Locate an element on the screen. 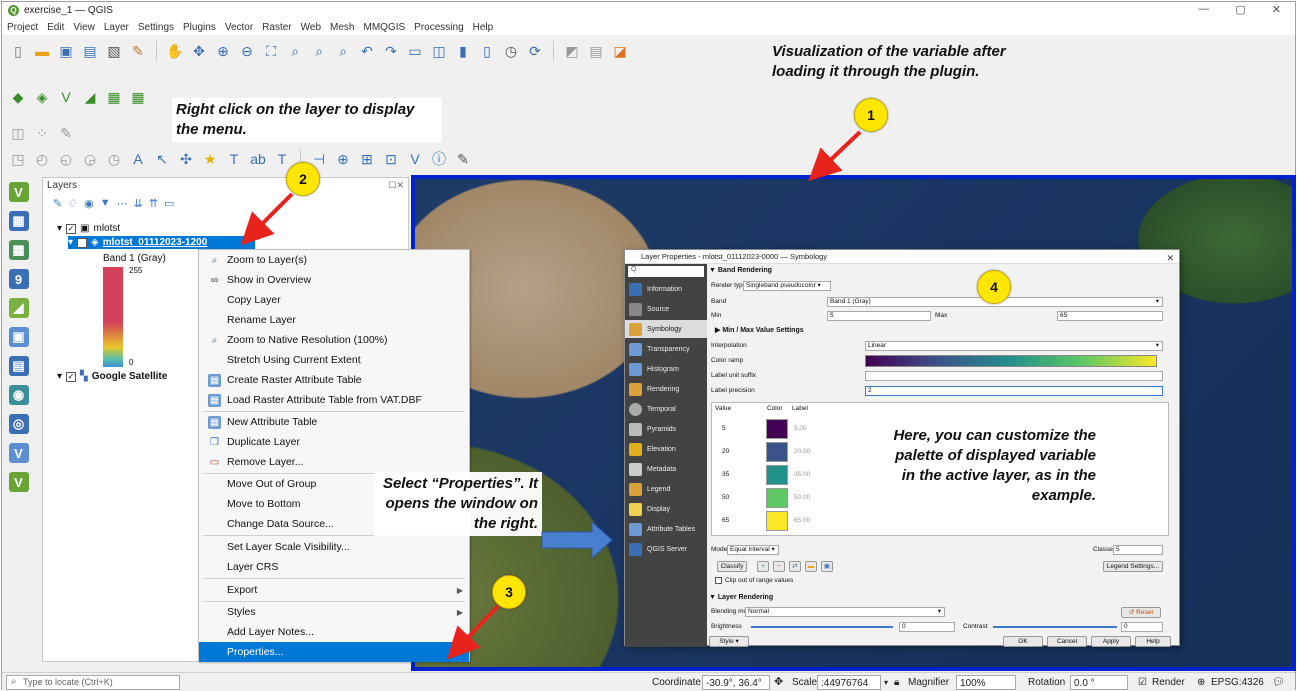 This screenshot has width=1297, height=691. arrow-to-properties is located at coordinates (473, 632).